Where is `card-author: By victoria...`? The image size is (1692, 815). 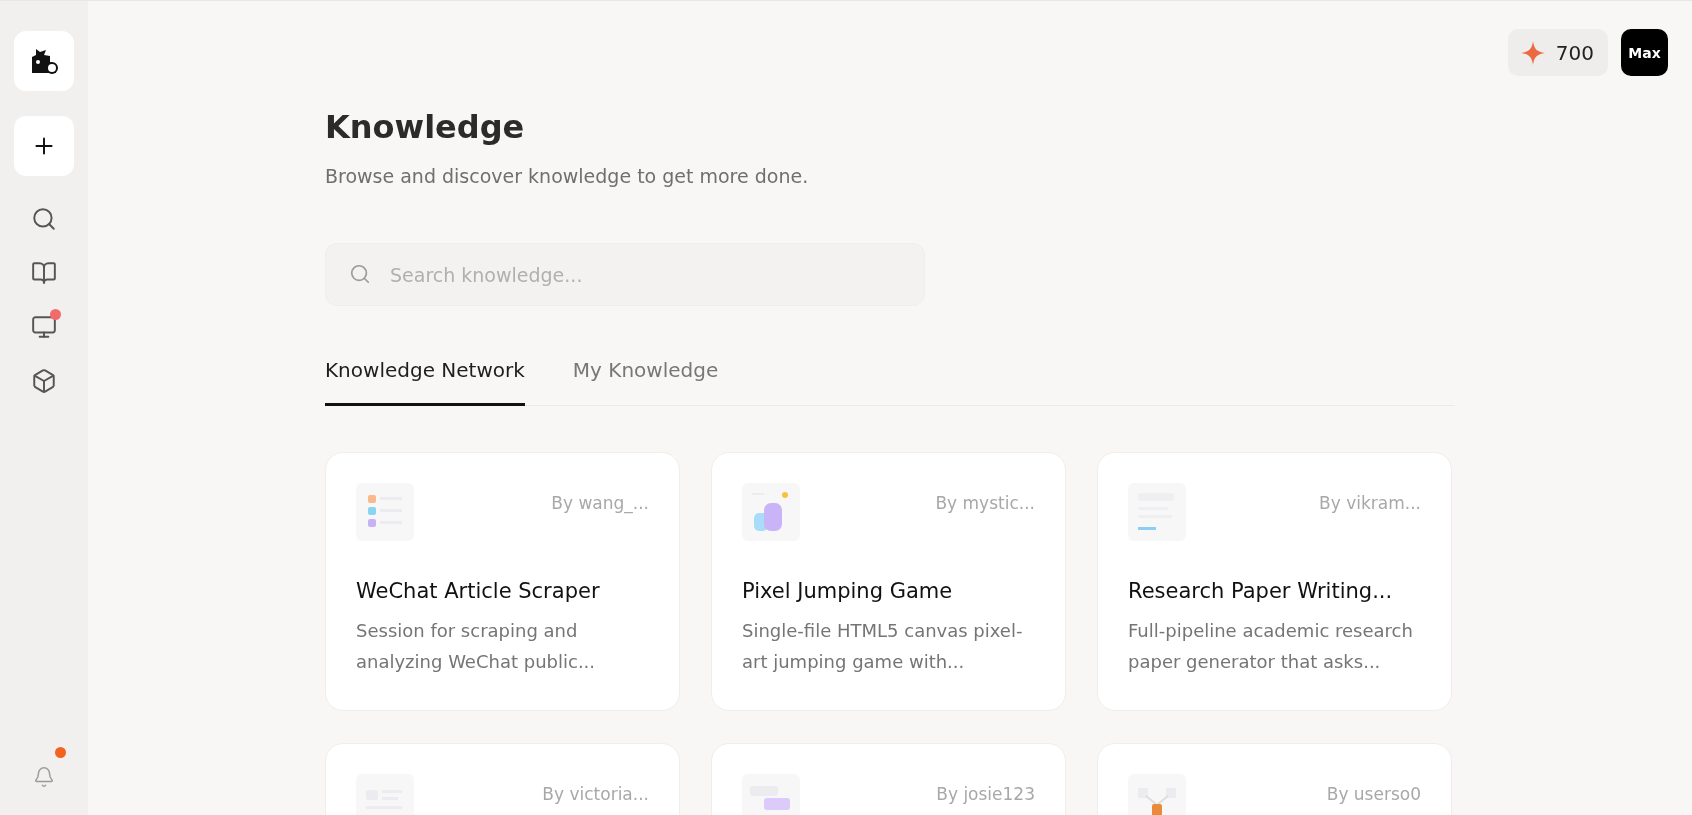 card-author: By victoria... is located at coordinates (595, 794).